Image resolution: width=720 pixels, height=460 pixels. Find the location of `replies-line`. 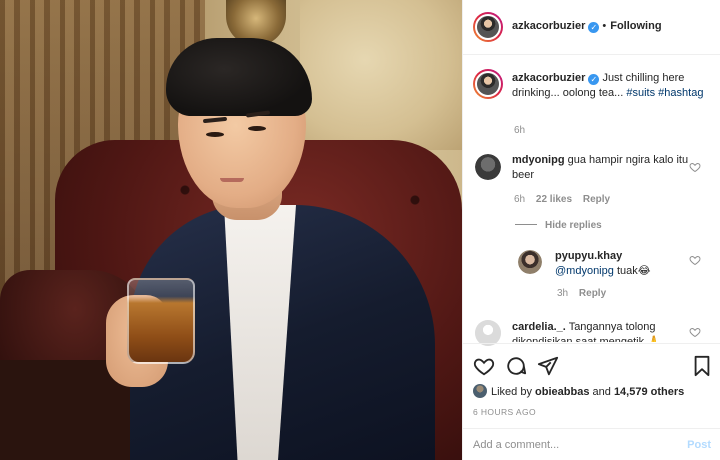

replies-line is located at coordinates (526, 224).